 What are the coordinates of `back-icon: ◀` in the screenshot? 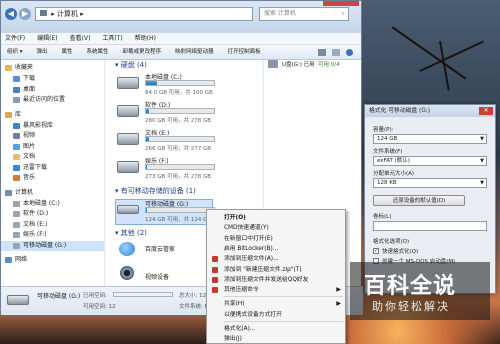 It's located at (11, 14).